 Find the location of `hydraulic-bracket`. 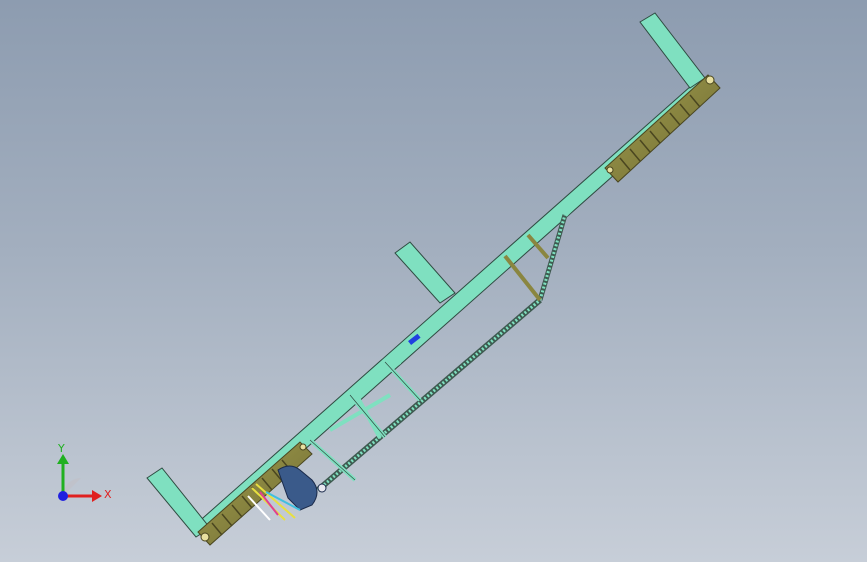

hydraulic-bracket is located at coordinates (302, 488).